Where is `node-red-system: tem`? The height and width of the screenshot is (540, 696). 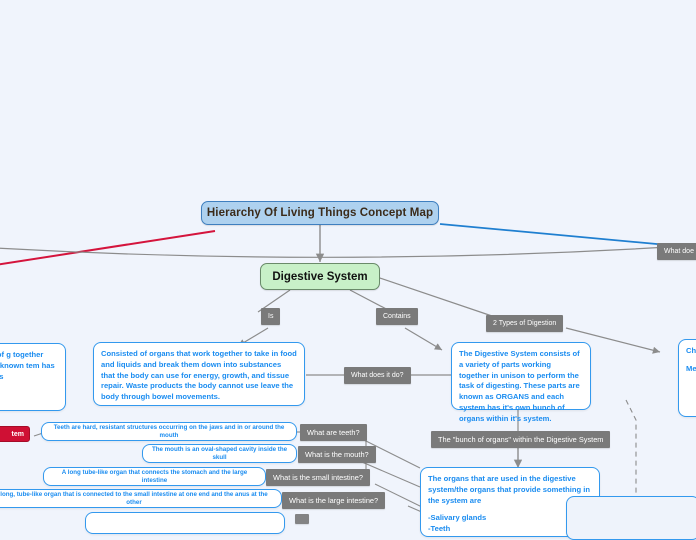
node-red-system: tem is located at coordinates (15, 434).